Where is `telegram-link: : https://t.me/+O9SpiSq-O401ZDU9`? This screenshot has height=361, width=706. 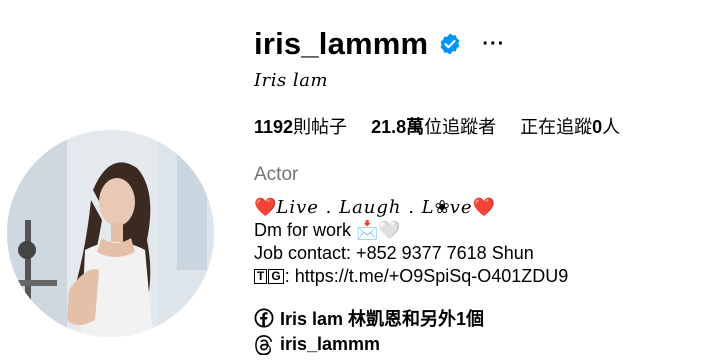
telegram-link: : https://t.me/+O9SpiSq-O401ZDU9 is located at coordinates (427, 276).